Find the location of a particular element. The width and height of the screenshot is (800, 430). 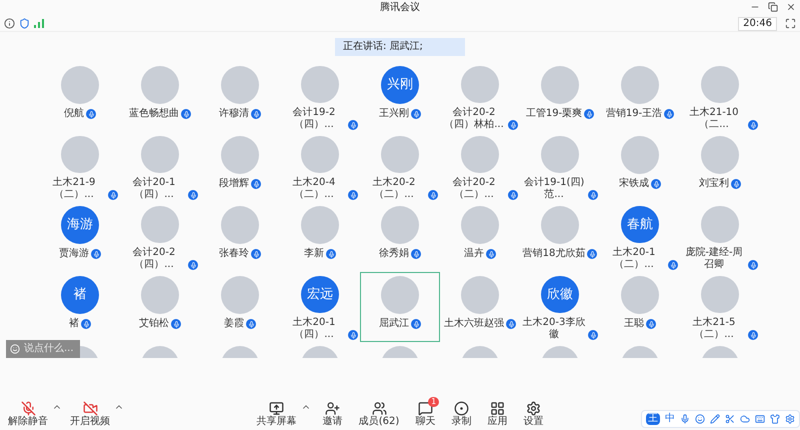

participant-name: 温卉 is located at coordinates (474, 254).